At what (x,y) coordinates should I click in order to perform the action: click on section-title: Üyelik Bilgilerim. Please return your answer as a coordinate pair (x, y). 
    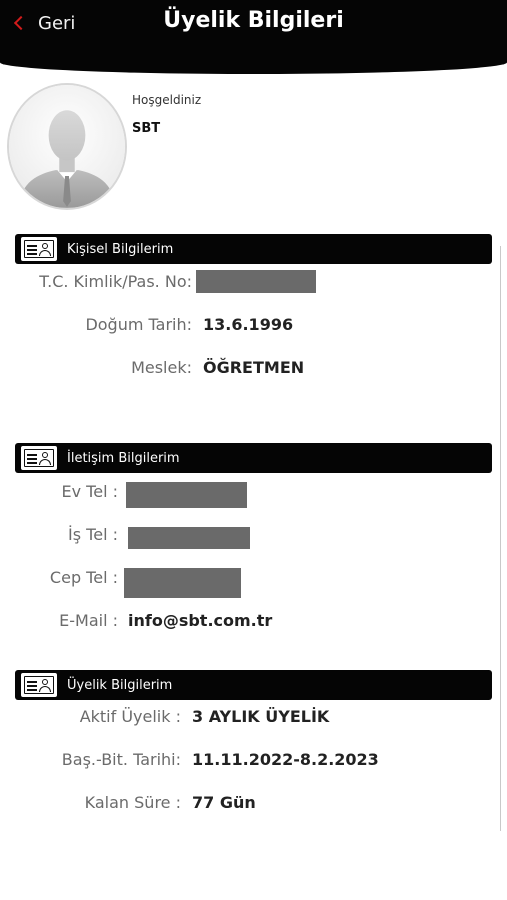
    Looking at the image, I should click on (120, 685).